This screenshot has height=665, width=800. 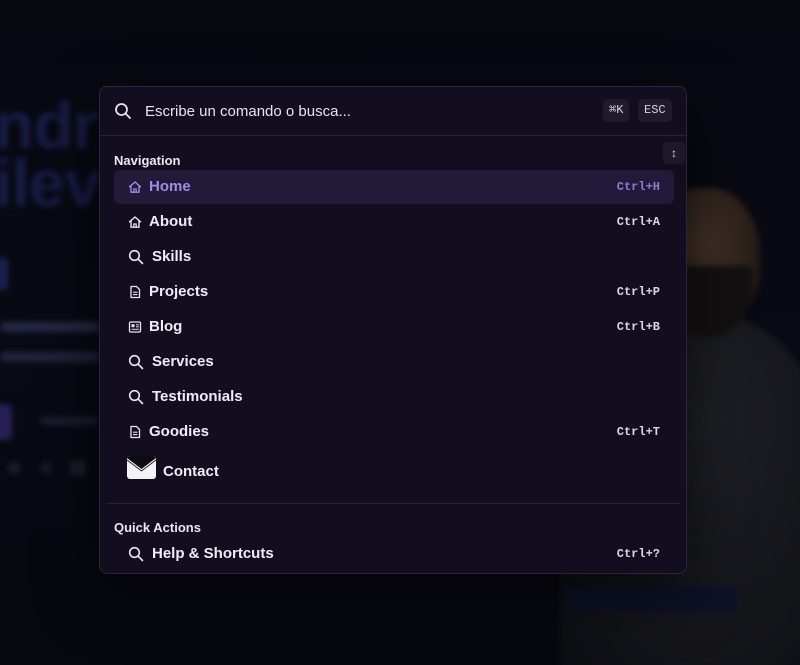 What do you see at coordinates (638, 292) in the screenshot?
I see `command-item-shortcut: Ctrl+P` at bounding box center [638, 292].